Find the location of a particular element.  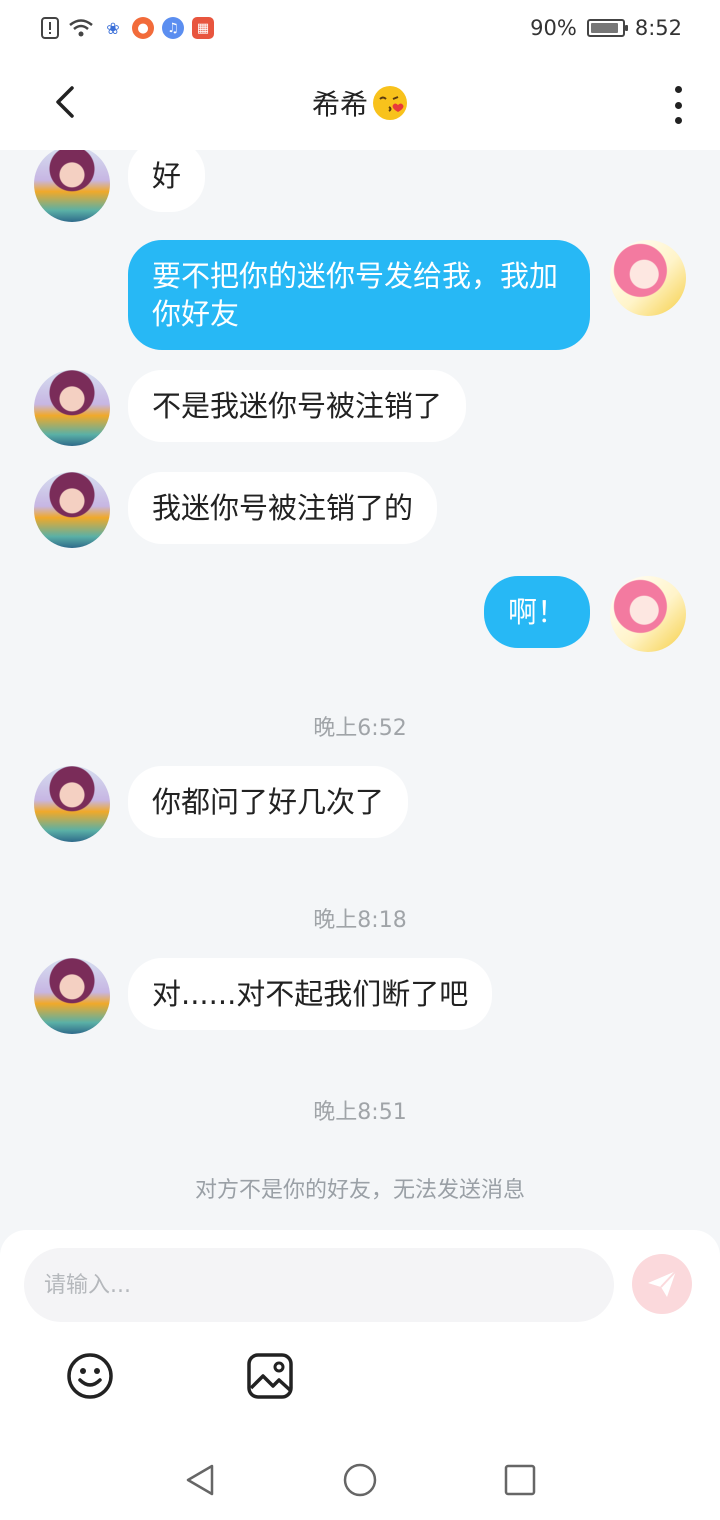

timestamp: 晚上6:52 is located at coordinates (360, 728).